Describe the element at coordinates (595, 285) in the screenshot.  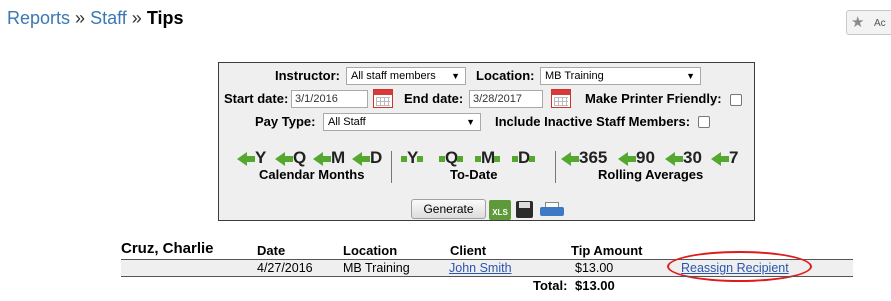
I see `total-value: $13.00` at that location.